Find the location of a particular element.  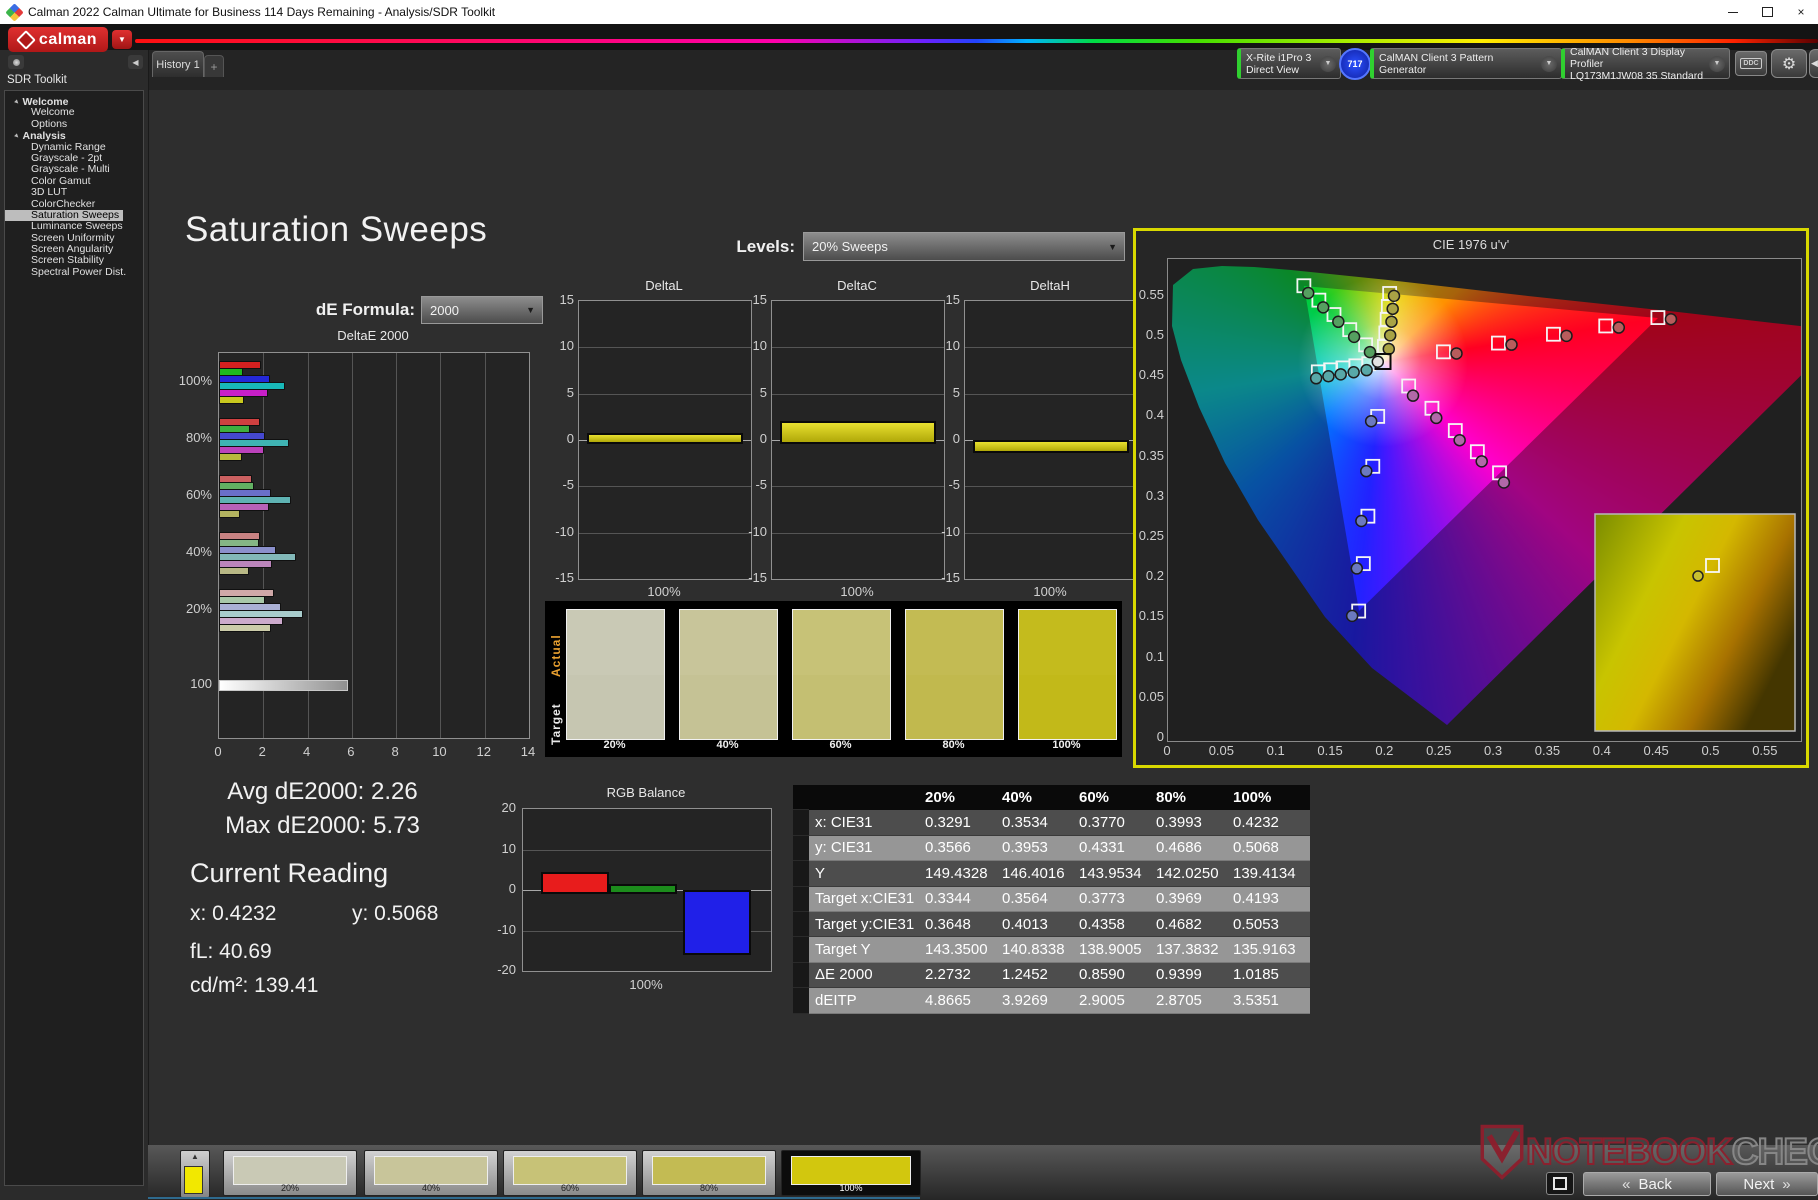

x-tick-label: 0.55 is located at coordinates (1765, 750).